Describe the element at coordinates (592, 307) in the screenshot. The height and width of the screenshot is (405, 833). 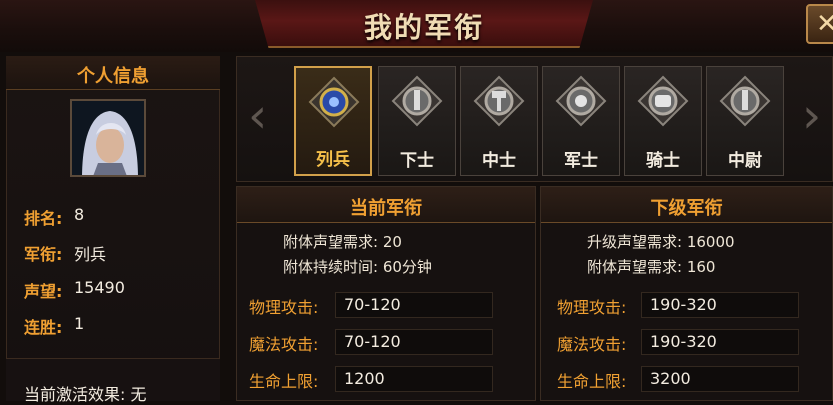
I see `next-phys-attack-label: 物理攻击:` at that location.